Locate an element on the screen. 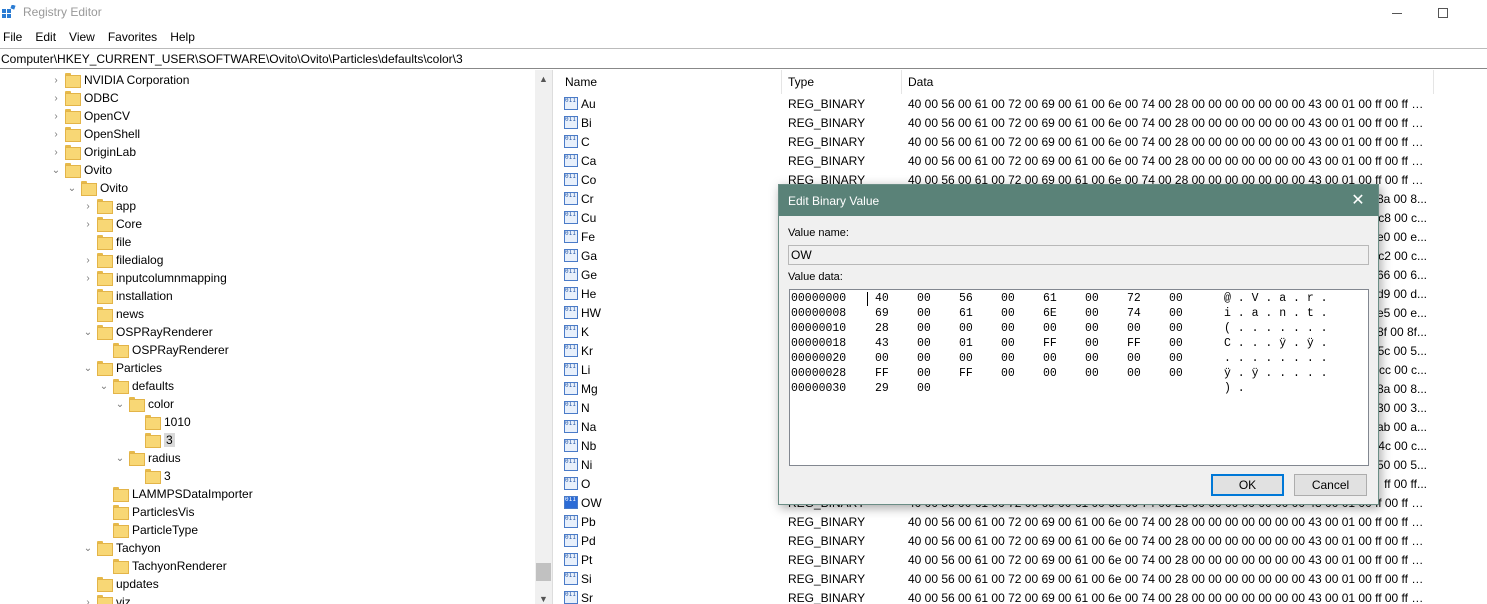 The height and width of the screenshot is (604, 1487). tree-item: news is located at coordinates (267, 314).